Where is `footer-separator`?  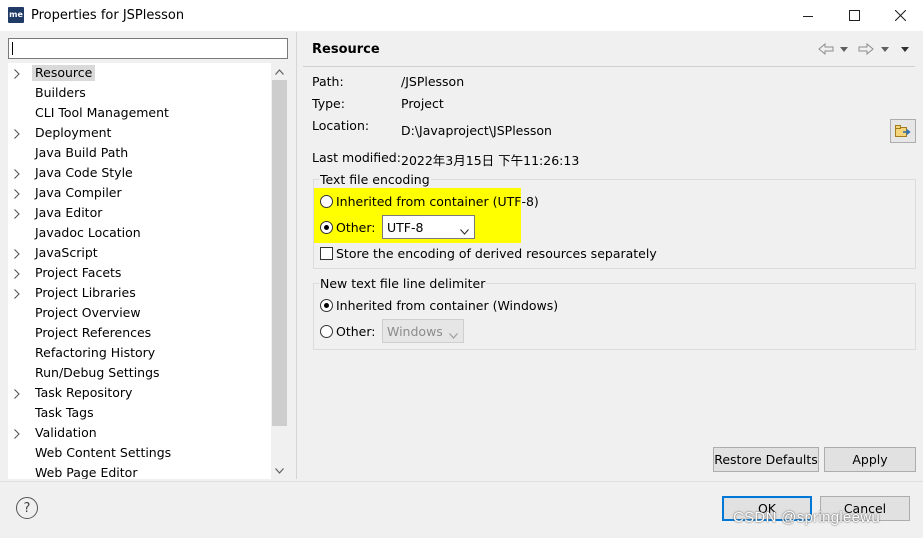 footer-separator is located at coordinates (461, 481).